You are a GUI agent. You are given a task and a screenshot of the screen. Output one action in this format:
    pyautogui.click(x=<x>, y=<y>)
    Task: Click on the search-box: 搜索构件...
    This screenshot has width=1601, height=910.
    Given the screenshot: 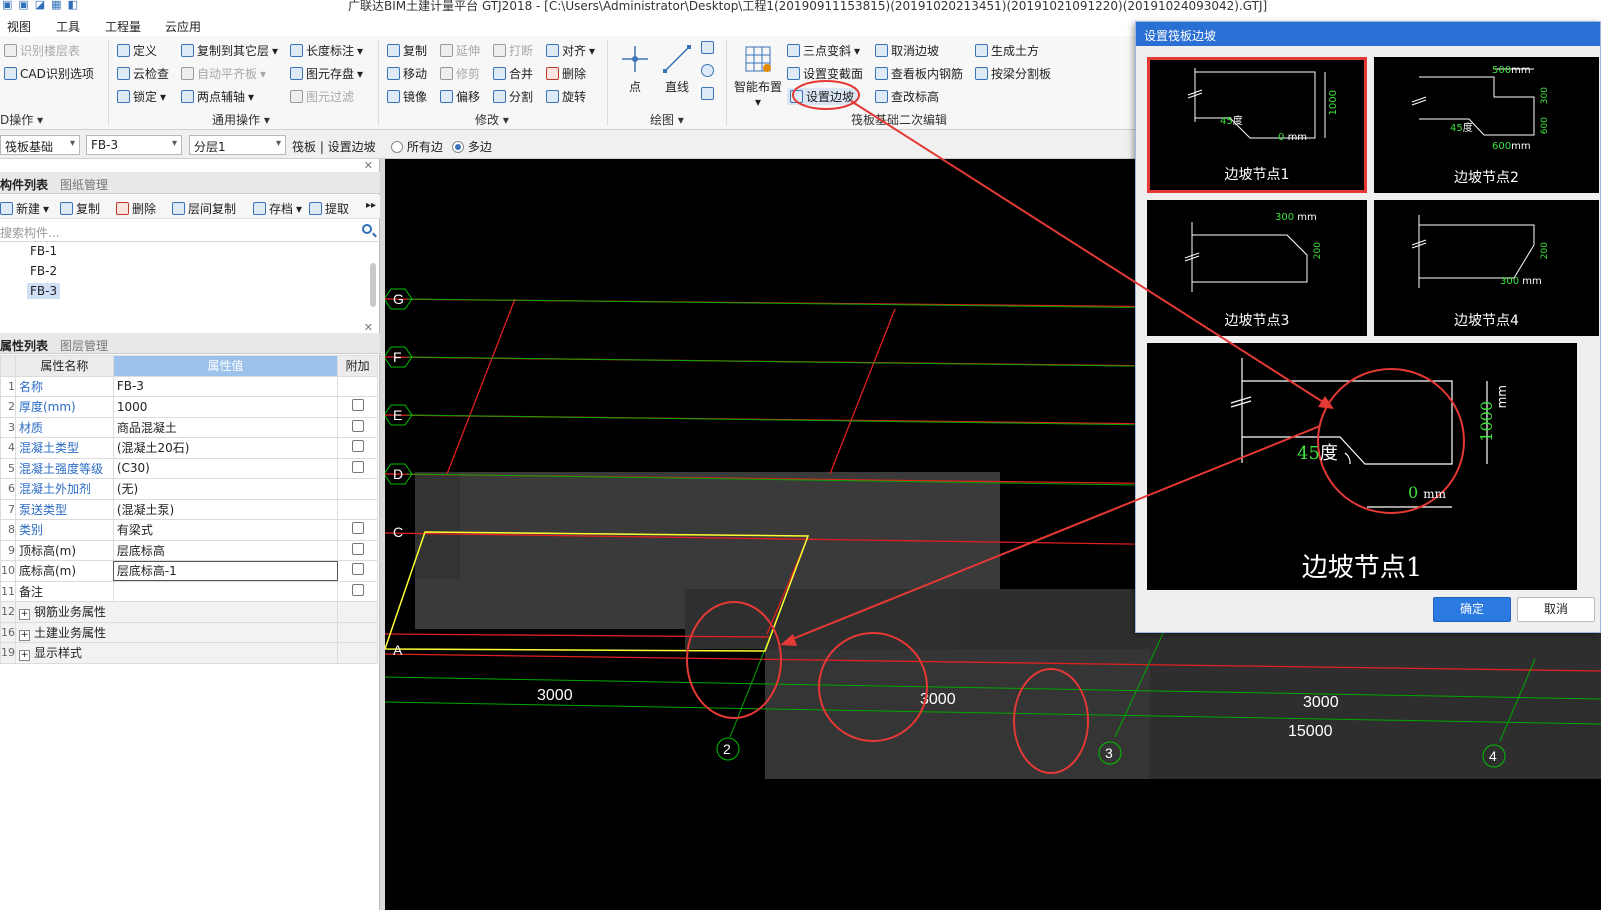 What is the action you would take?
    pyautogui.click(x=189, y=232)
    